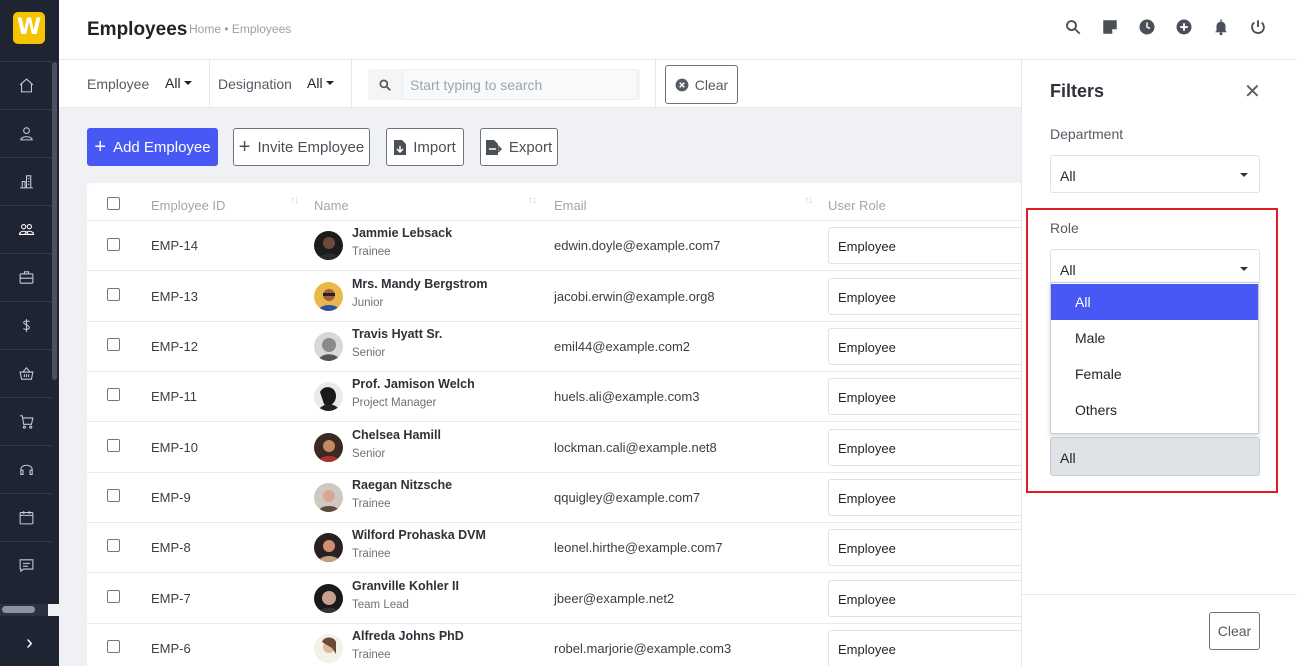 The height and width of the screenshot is (666, 1297). What do you see at coordinates (380, 605) in the screenshot?
I see `employee-designation: Team Lead` at bounding box center [380, 605].